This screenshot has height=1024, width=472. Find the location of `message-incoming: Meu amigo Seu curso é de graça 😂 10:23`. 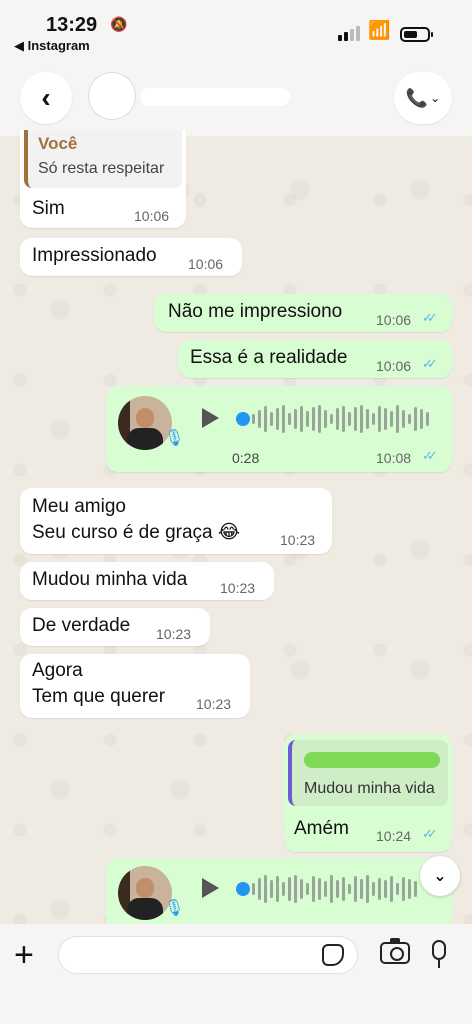

message-incoming: Meu amigo Seu curso é de graça 😂 10:23 is located at coordinates (176, 521).